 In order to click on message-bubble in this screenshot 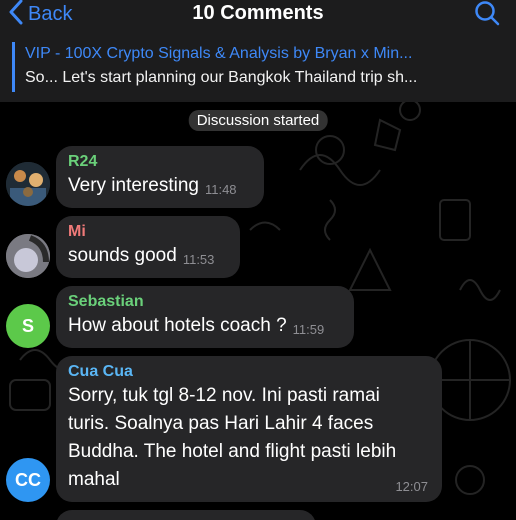, I will do `click(186, 515)`.